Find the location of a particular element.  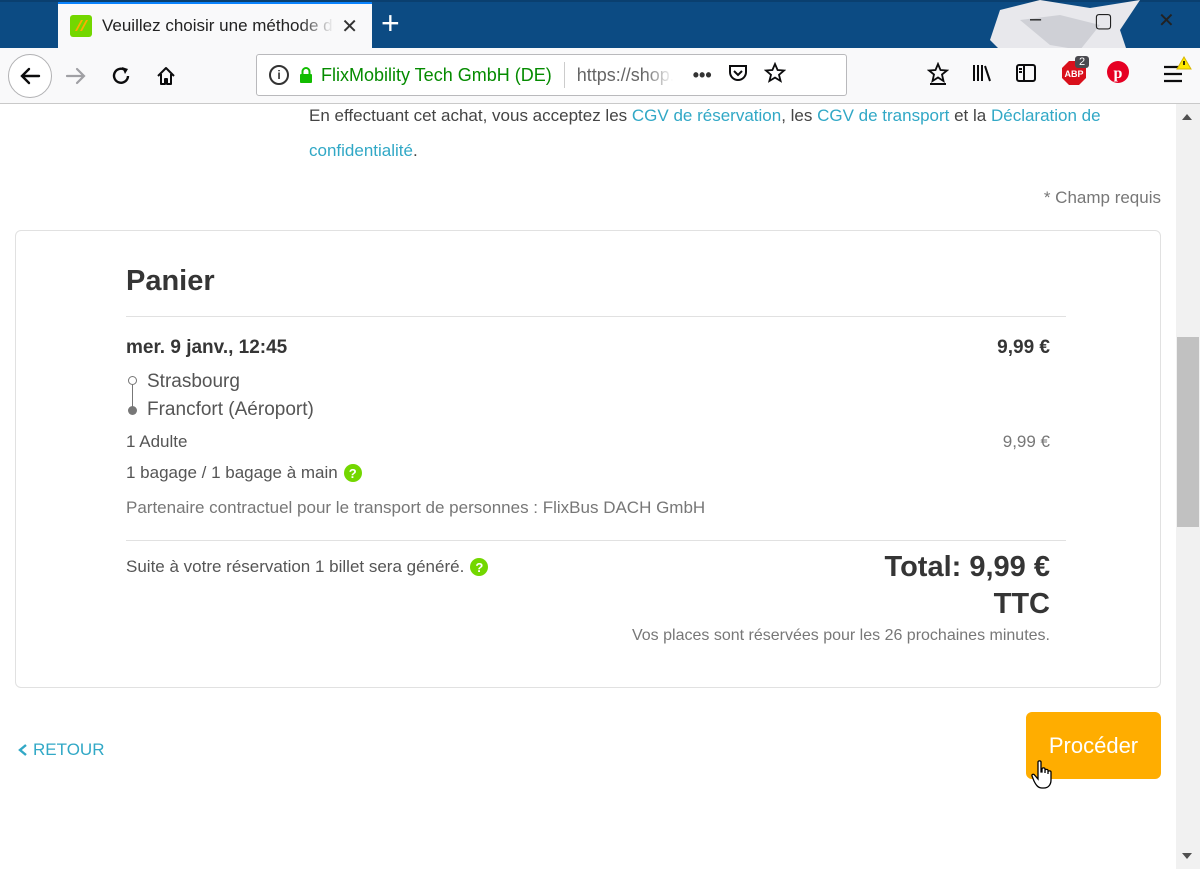

tab-close-icon: ✕ is located at coordinates (349, 26).